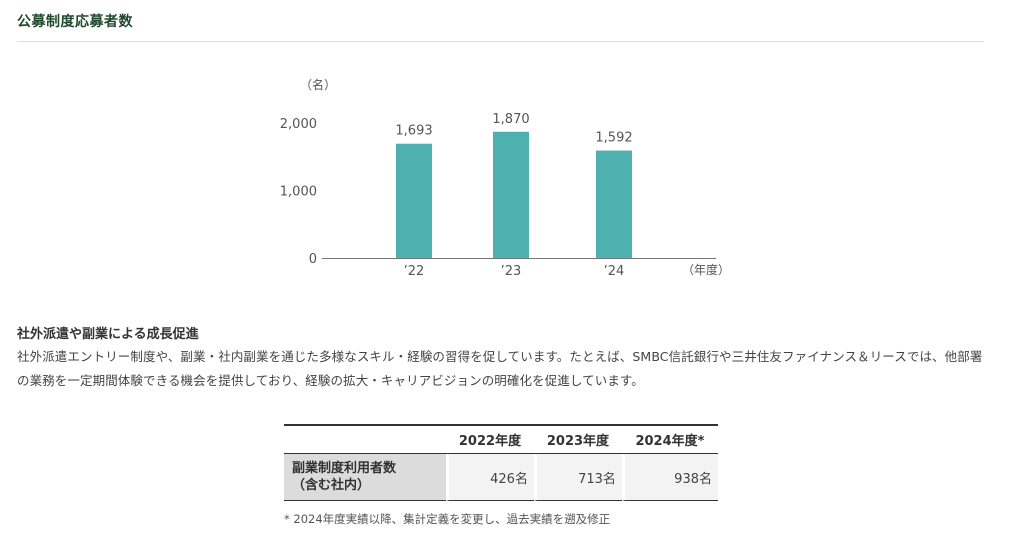 This screenshot has width=1024, height=547. Describe the element at coordinates (414, 271) in the screenshot. I see `x-tick-label: ’22` at that location.